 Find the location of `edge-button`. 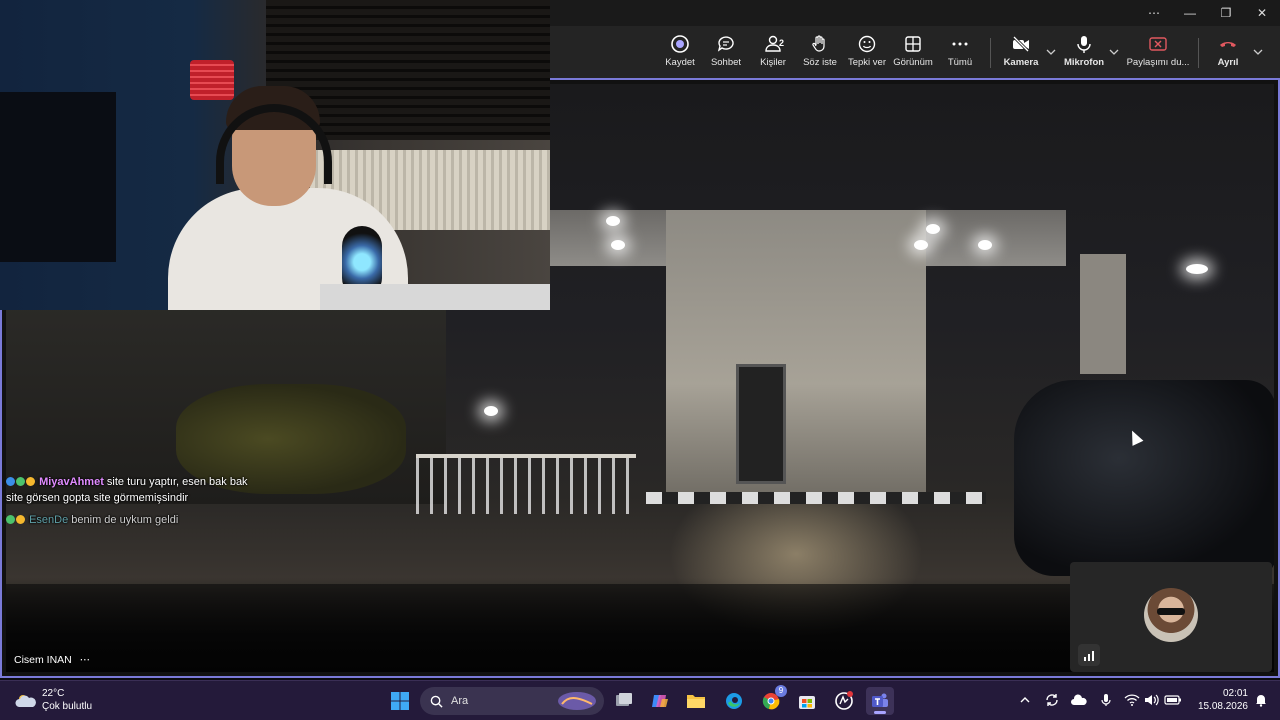

edge-button is located at coordinates (734, 701).